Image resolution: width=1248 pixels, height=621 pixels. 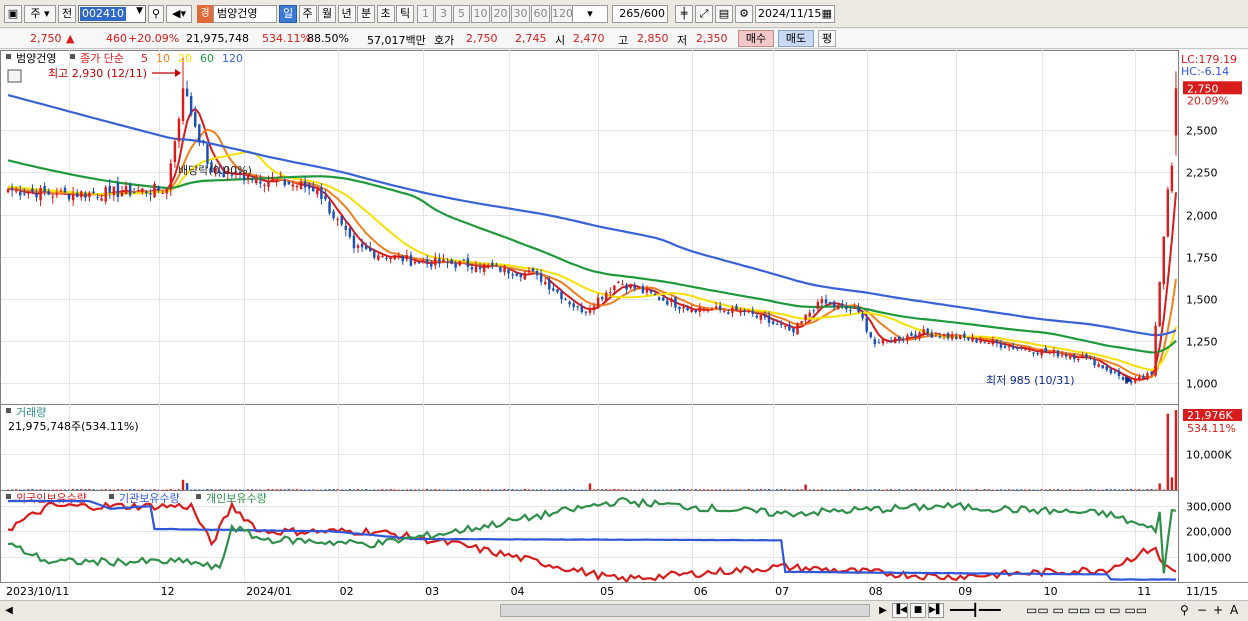 What do you see at coordinates (14, 76) in the screenshot?
I see `grid-toggle-icon` at bounding box center [14, 76].